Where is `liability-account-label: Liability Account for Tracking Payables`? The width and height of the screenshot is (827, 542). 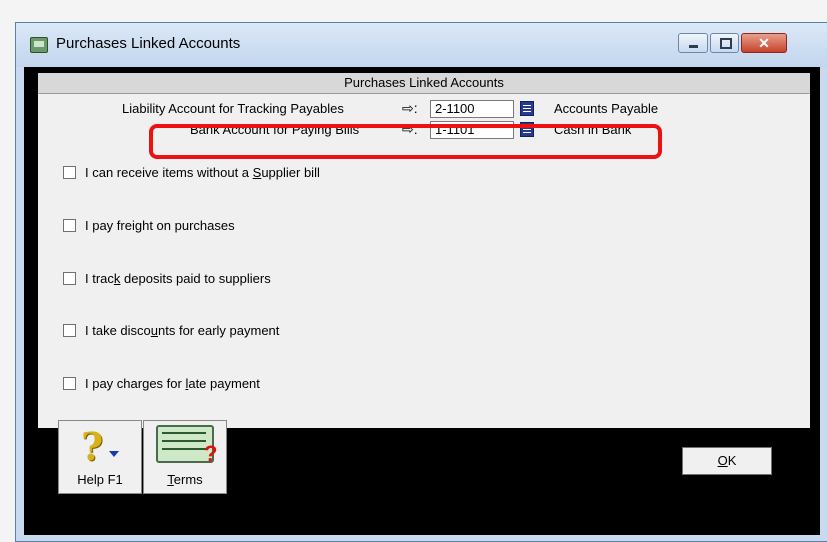
liability-account-label: Liability Account for Tracking Payables is located at coordinates (233, 108).